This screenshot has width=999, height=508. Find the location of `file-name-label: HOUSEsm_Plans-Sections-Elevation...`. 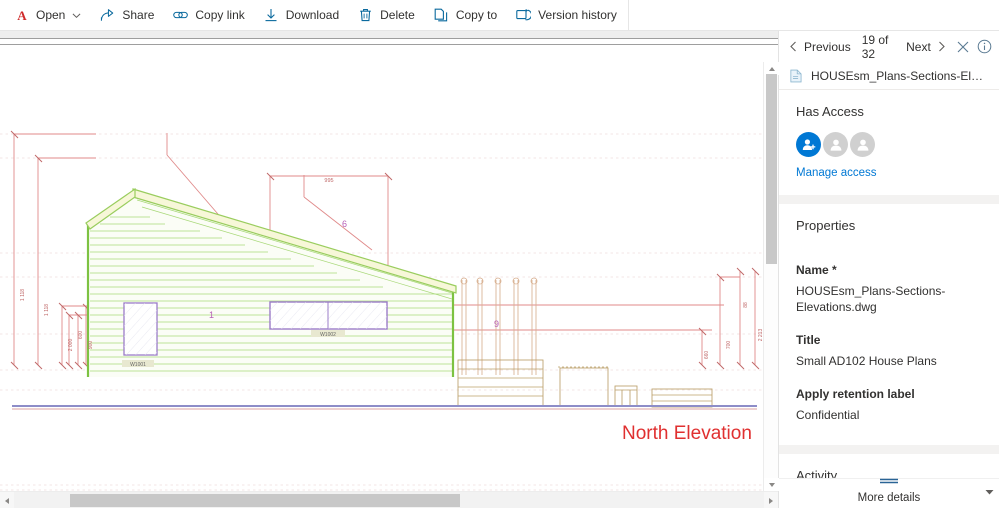

file-name-label: HOUSEsm_Plans-Sections-Elevation... is located at coordinates (899, 75).